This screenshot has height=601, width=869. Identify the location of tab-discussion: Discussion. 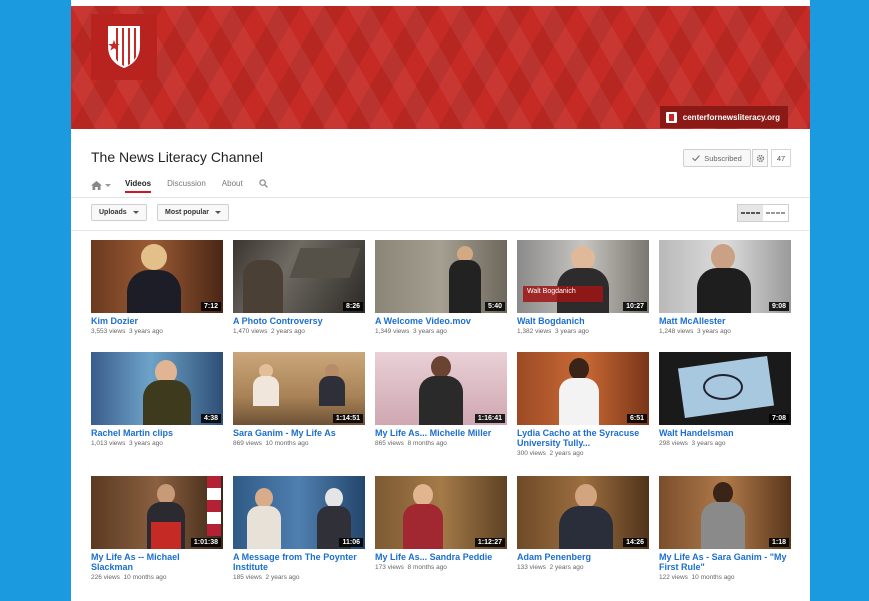
(186, 184).